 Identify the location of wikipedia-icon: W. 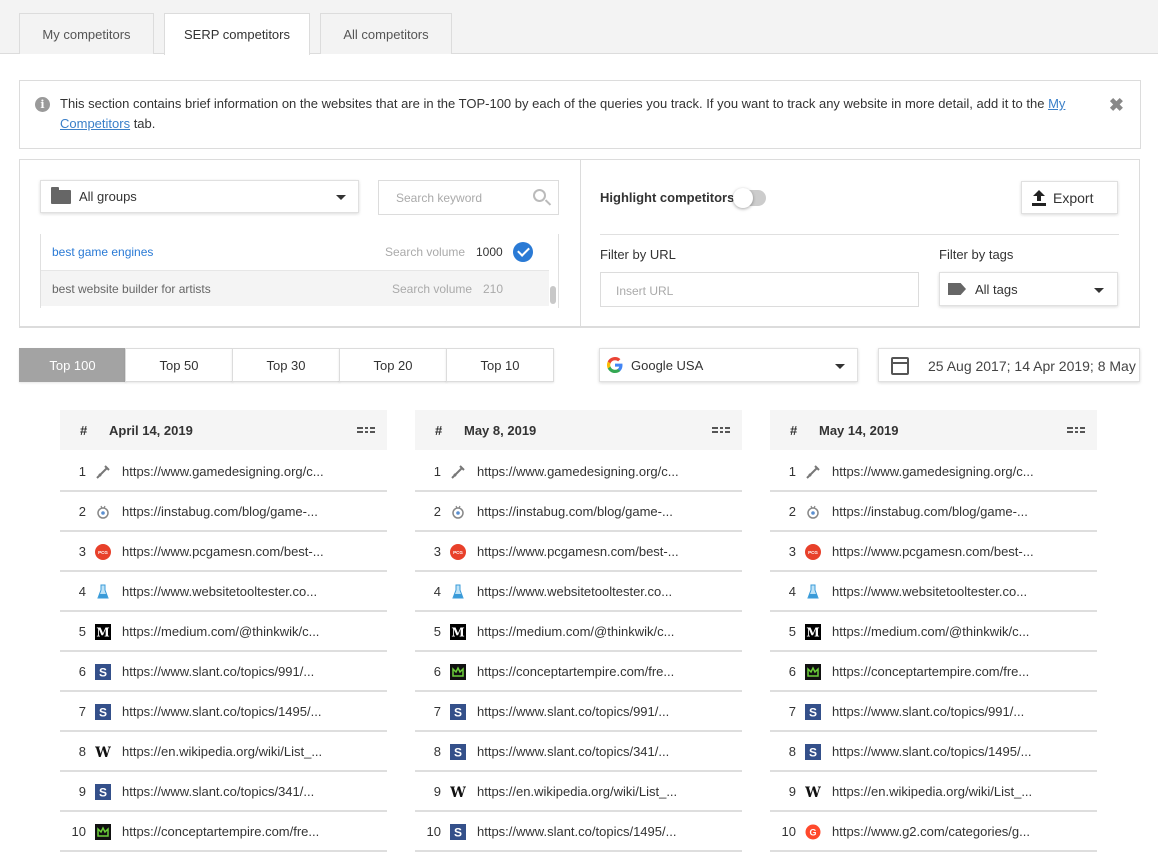
(103, 752).